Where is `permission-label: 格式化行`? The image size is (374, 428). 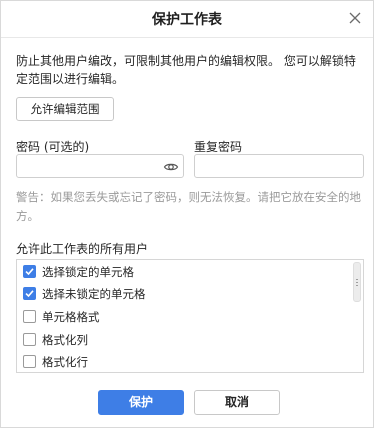
permission-label: 格式化行 is located at coordinates (65, 362).